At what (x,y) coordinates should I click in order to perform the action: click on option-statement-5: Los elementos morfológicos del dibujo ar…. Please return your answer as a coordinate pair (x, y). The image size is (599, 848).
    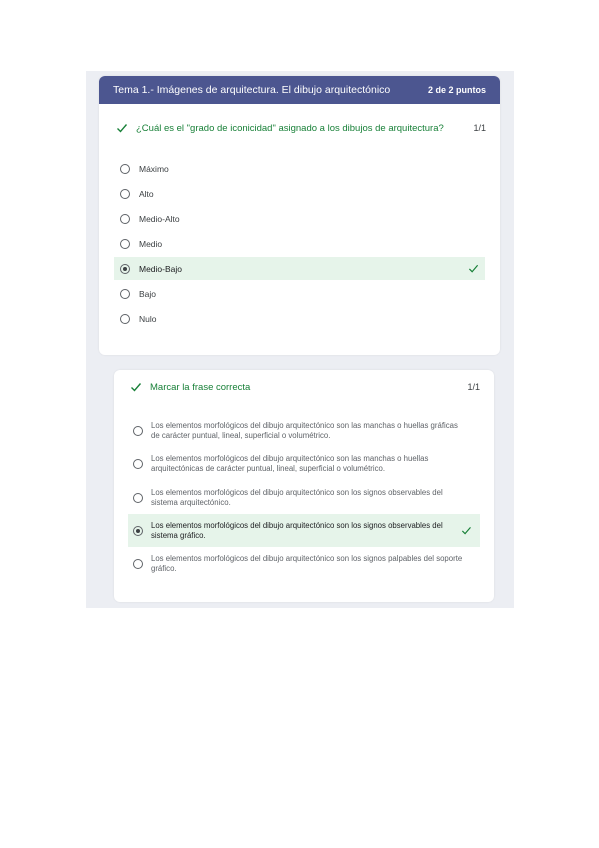
    Looking at the image, I should click on (304, 563).